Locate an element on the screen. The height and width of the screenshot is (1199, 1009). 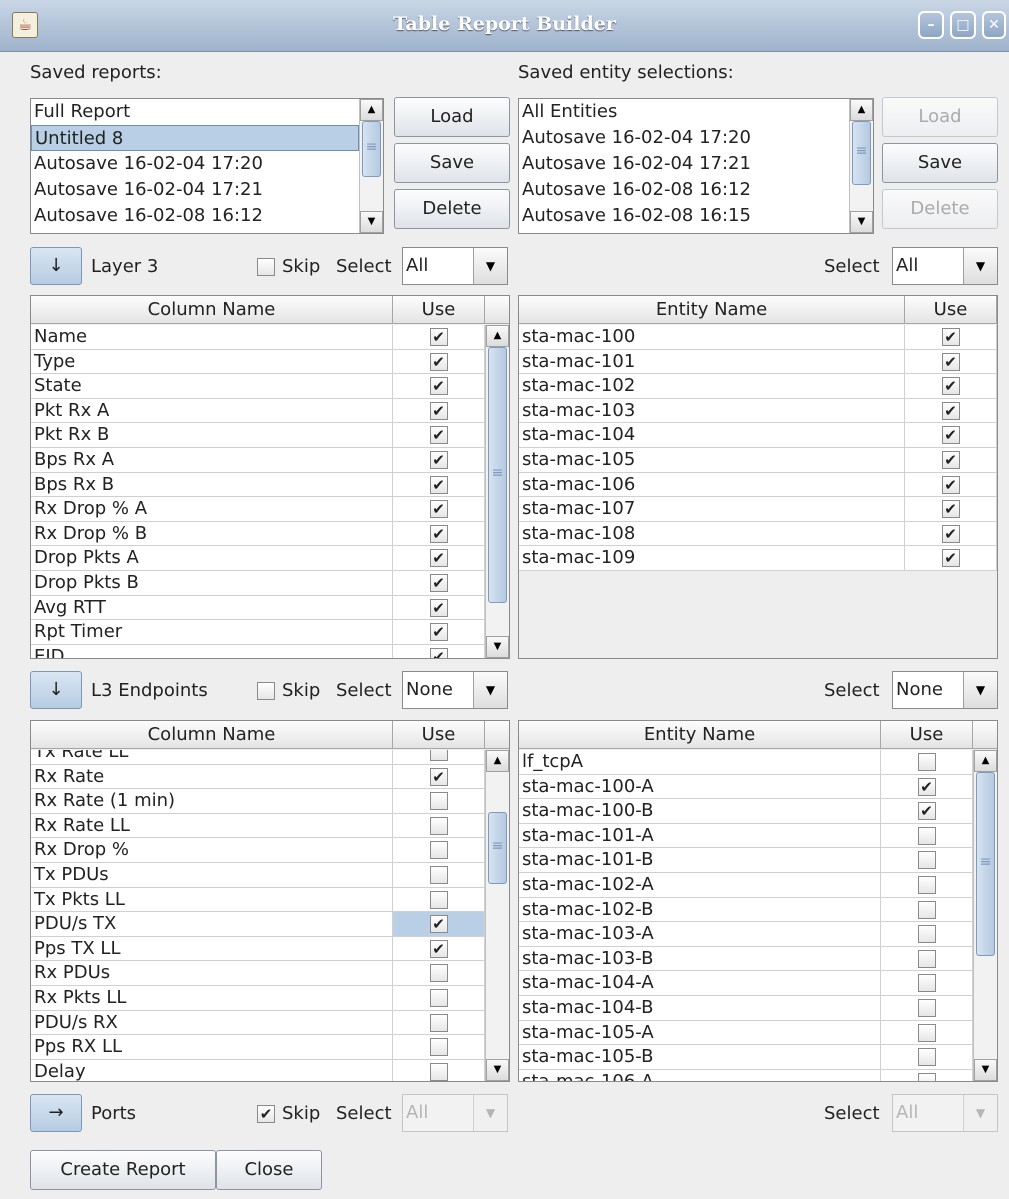
ports-skip-checkbox: ✔ is located at coordinates (266, 1114).